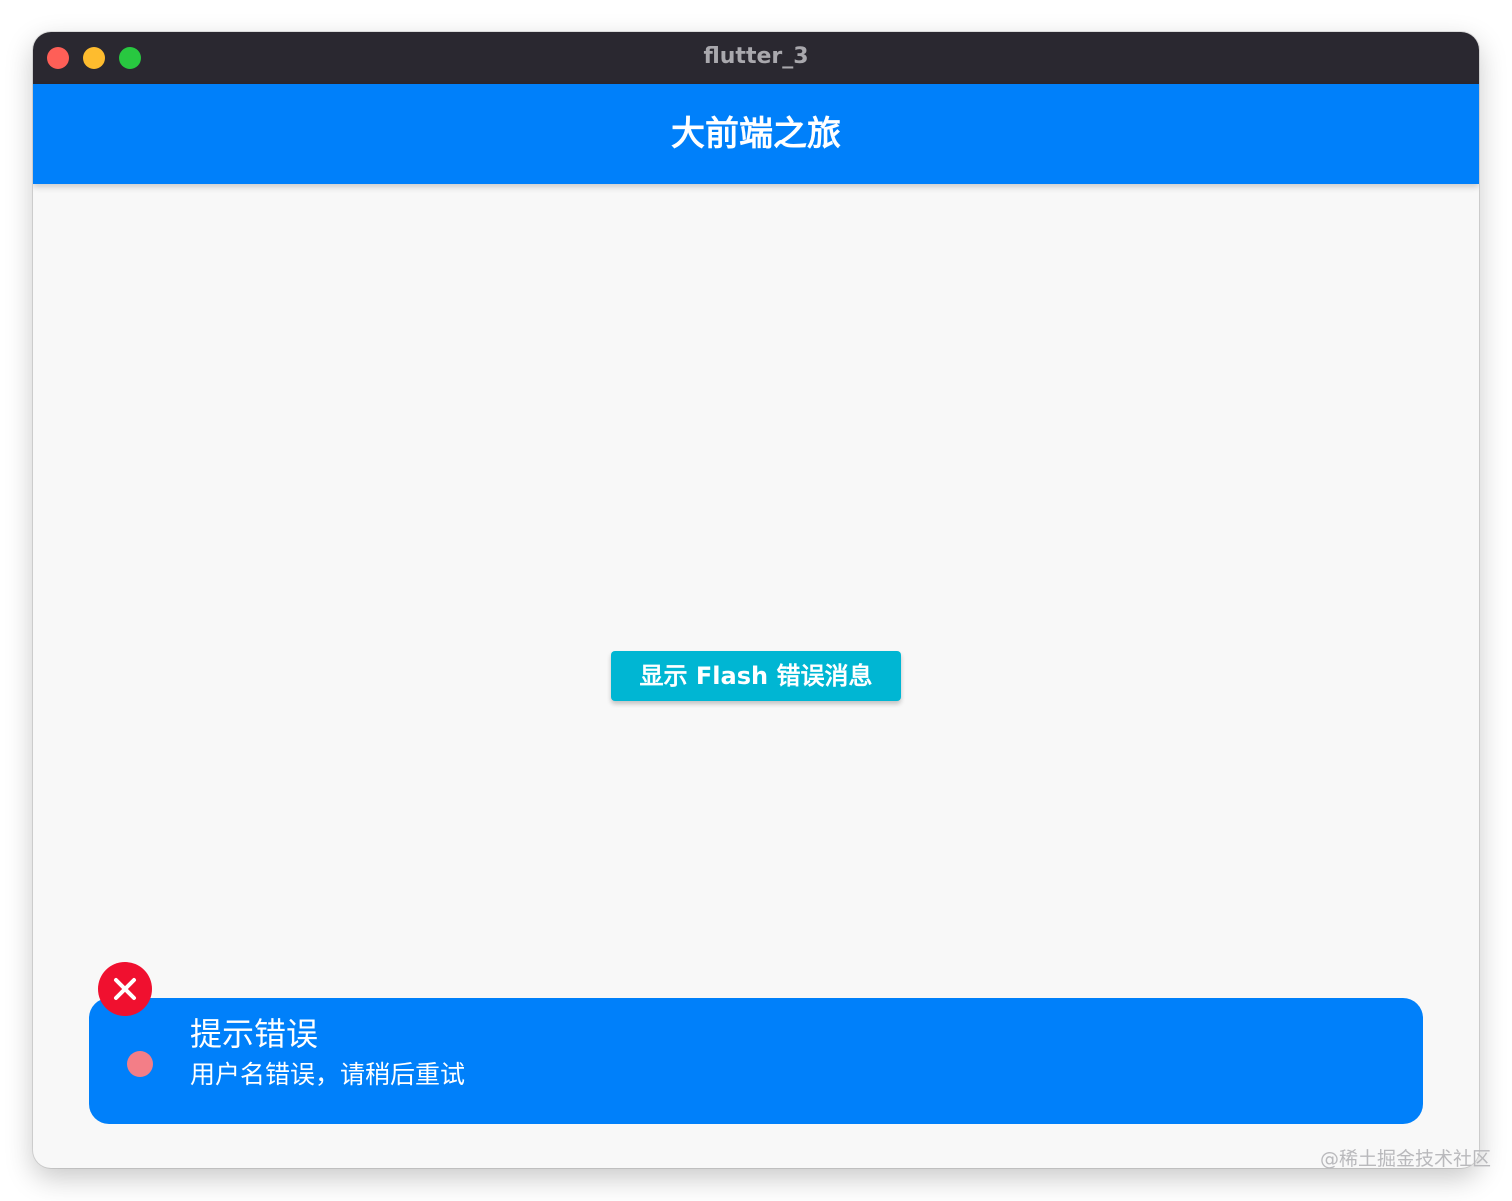 The height and width of the screenshot is (1201, 1512). What do you see at coordinates (140, 1064) in the screenshot?
I see `flash-indicator-dot` at bounding box center [140, 1064].